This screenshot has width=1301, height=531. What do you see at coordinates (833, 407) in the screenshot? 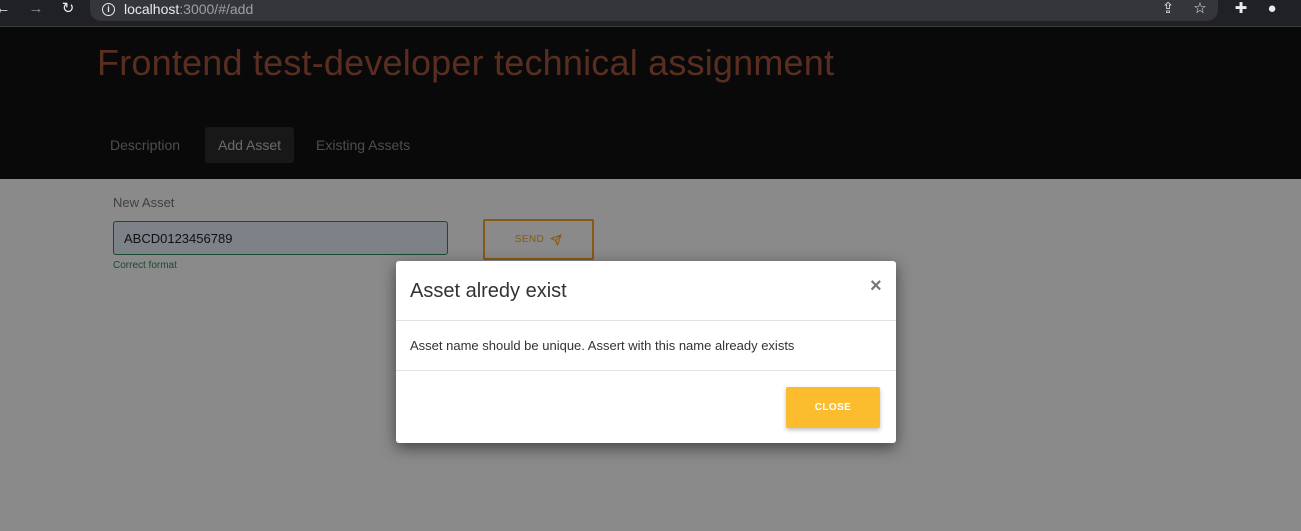
I see `close-button: CLOSE` at bounding box center [833, 407].